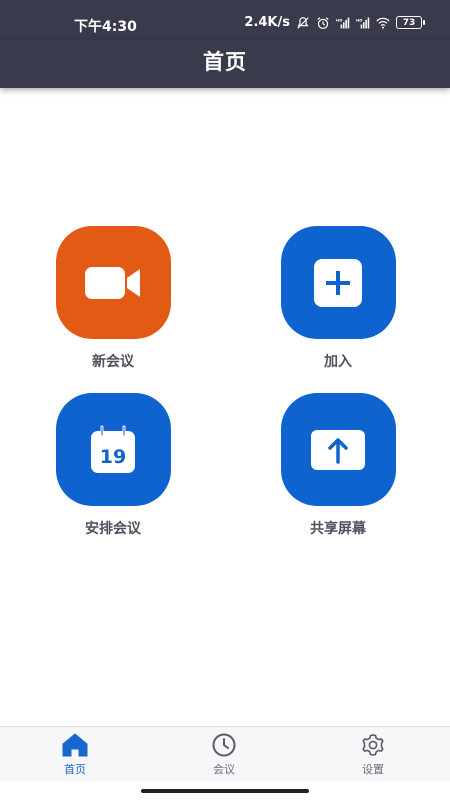 The width and height of the screenshot is (450, 800). I want to click on calendar-icon: 19, so click(113, 449).